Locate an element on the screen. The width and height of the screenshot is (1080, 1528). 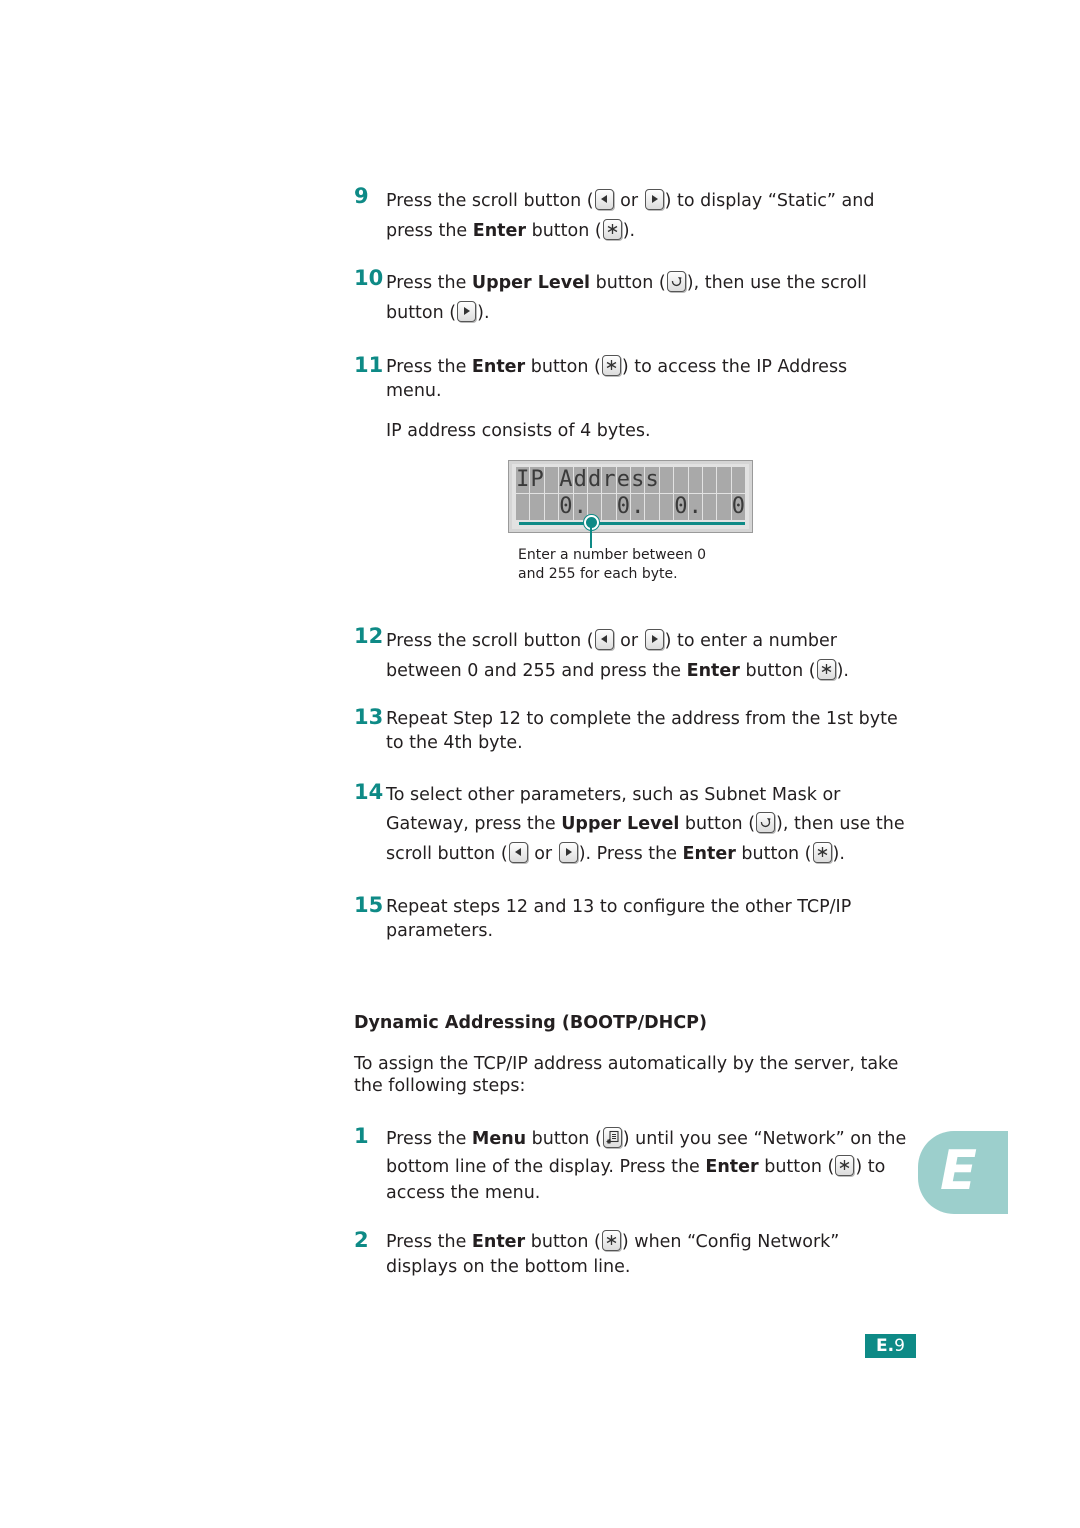
step-text-run: access the menu. is located at coordinates (463, 1193).